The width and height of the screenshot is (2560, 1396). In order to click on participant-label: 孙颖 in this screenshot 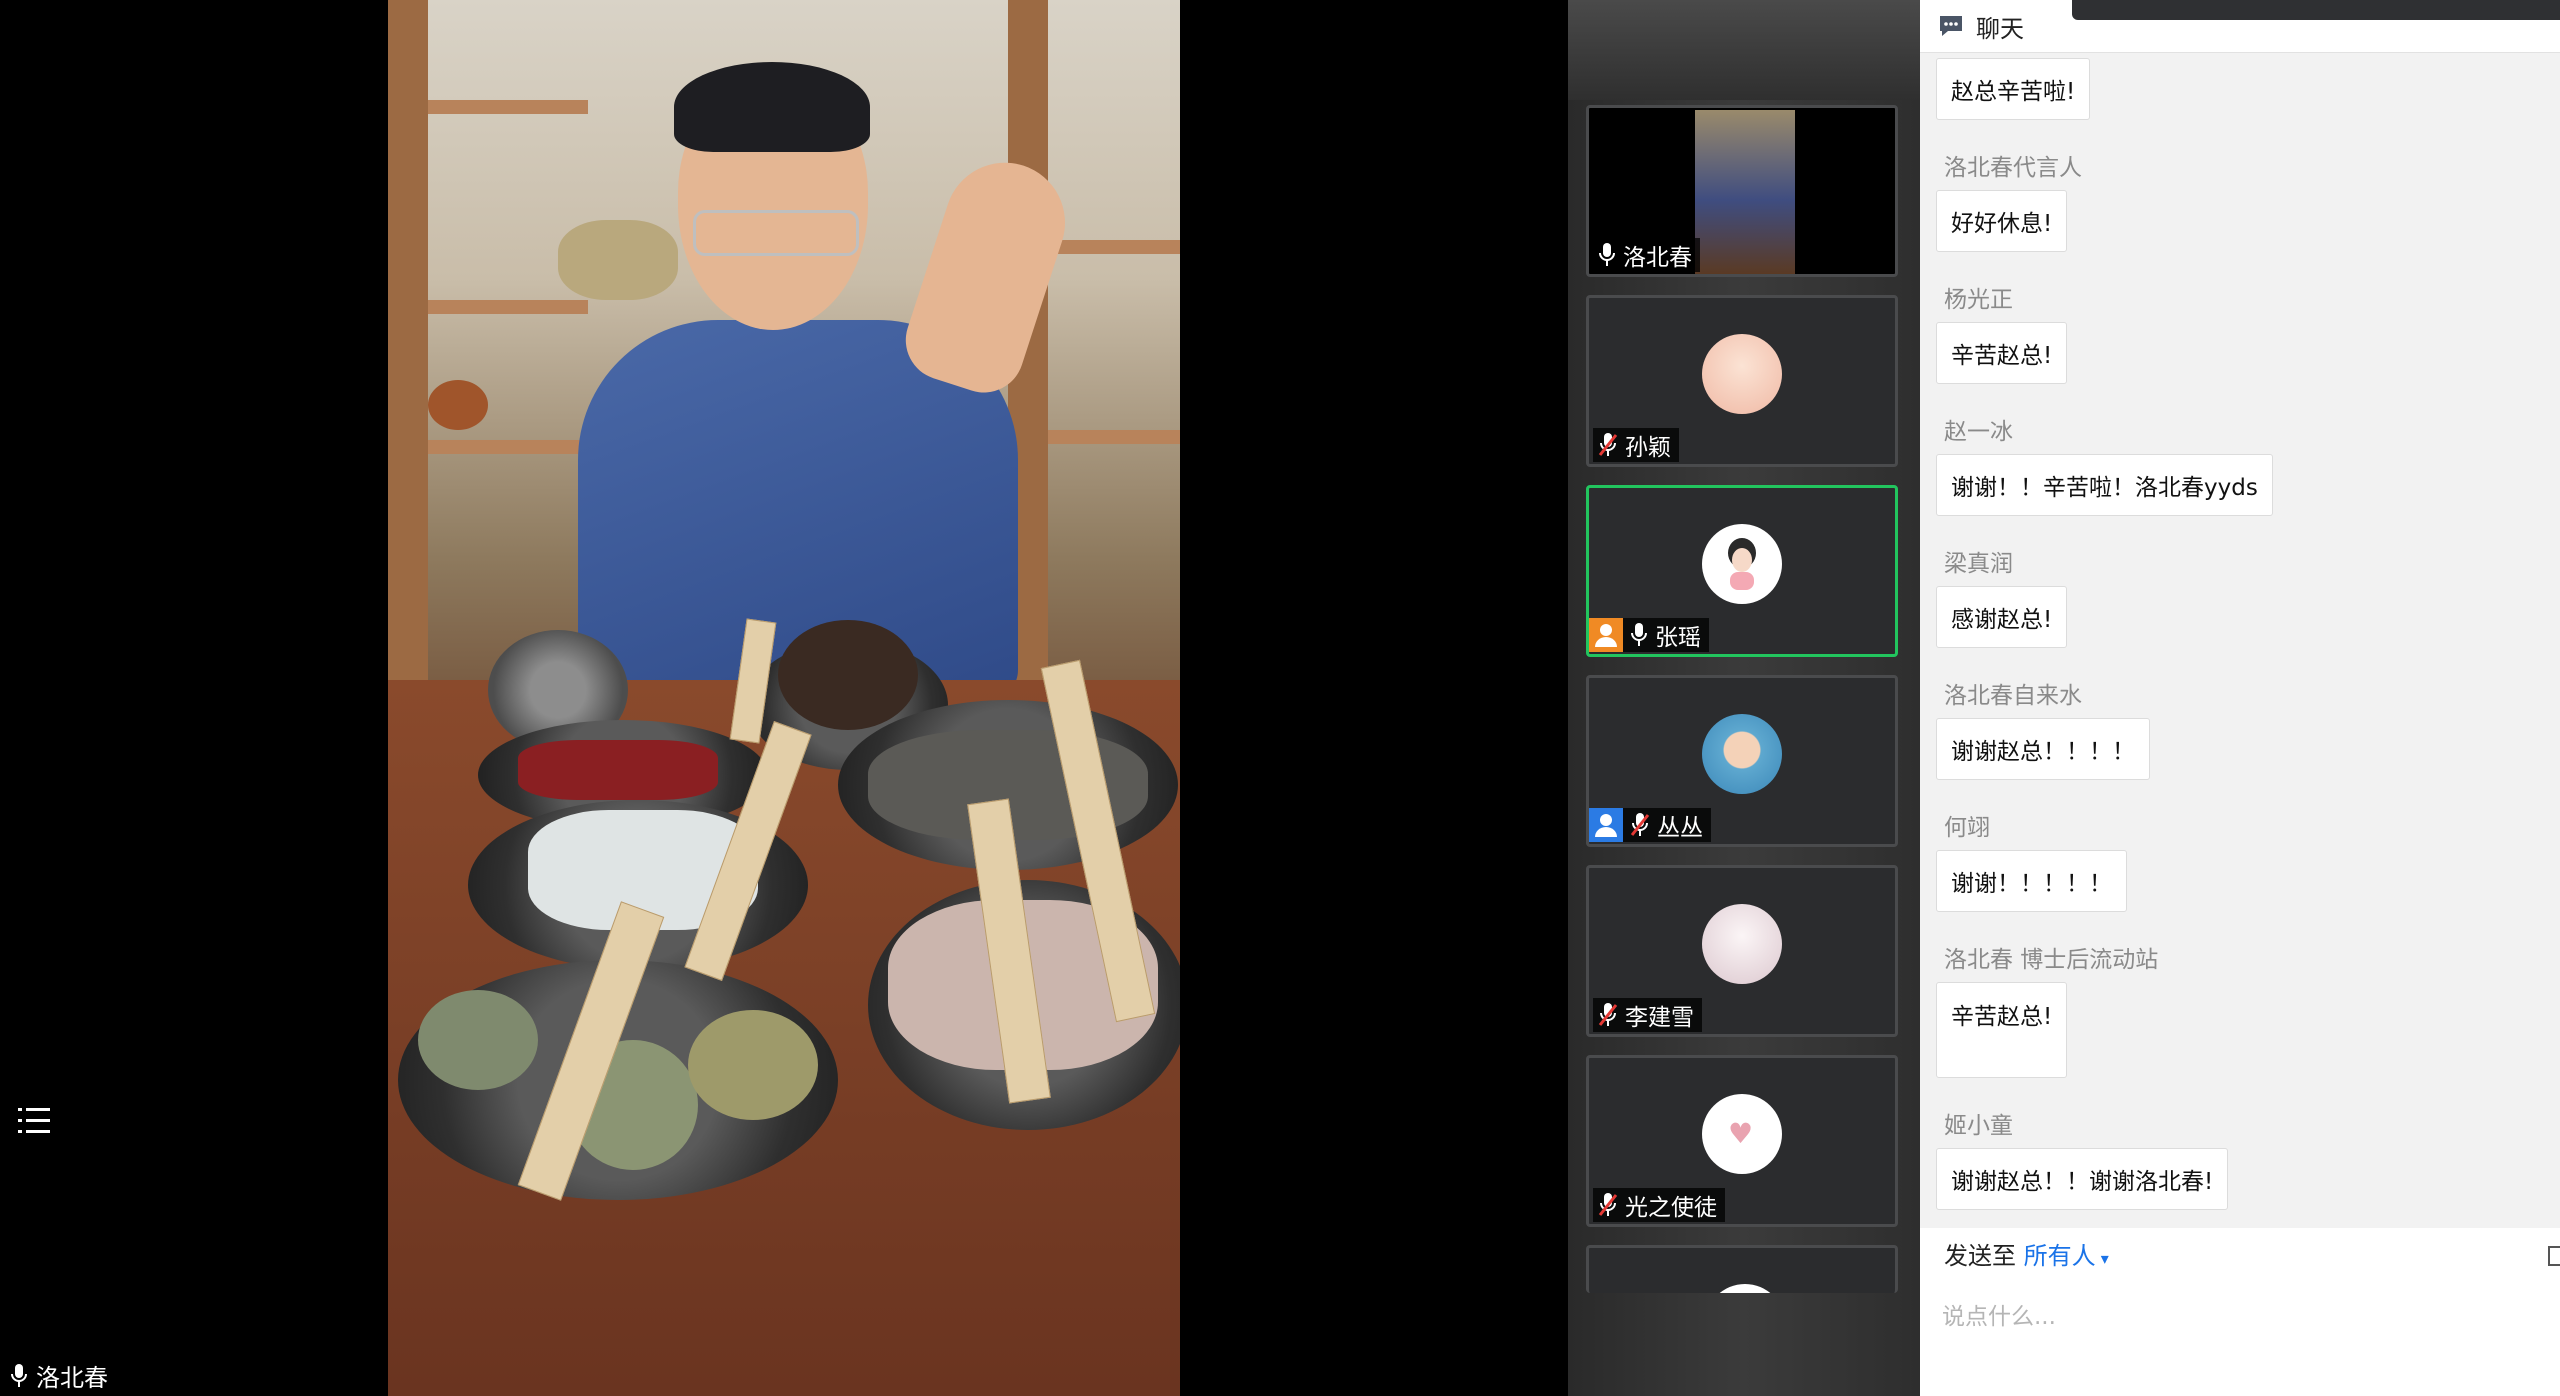, I will do `click(1636, 445)`.